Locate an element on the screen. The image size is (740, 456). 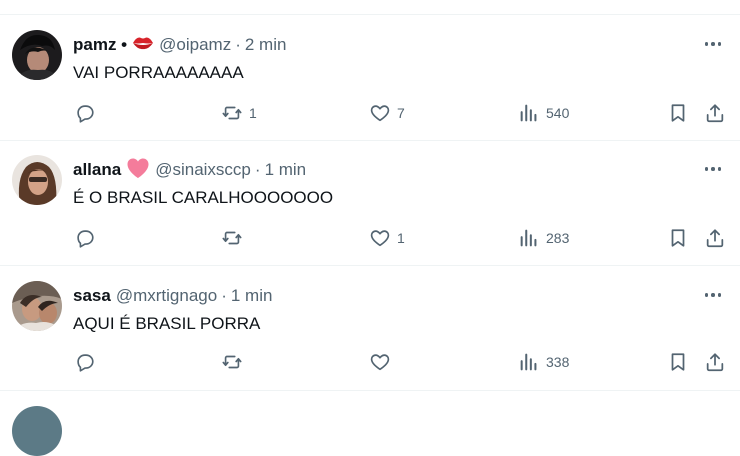
like-count: 1 is located at coordinates (401, 238).